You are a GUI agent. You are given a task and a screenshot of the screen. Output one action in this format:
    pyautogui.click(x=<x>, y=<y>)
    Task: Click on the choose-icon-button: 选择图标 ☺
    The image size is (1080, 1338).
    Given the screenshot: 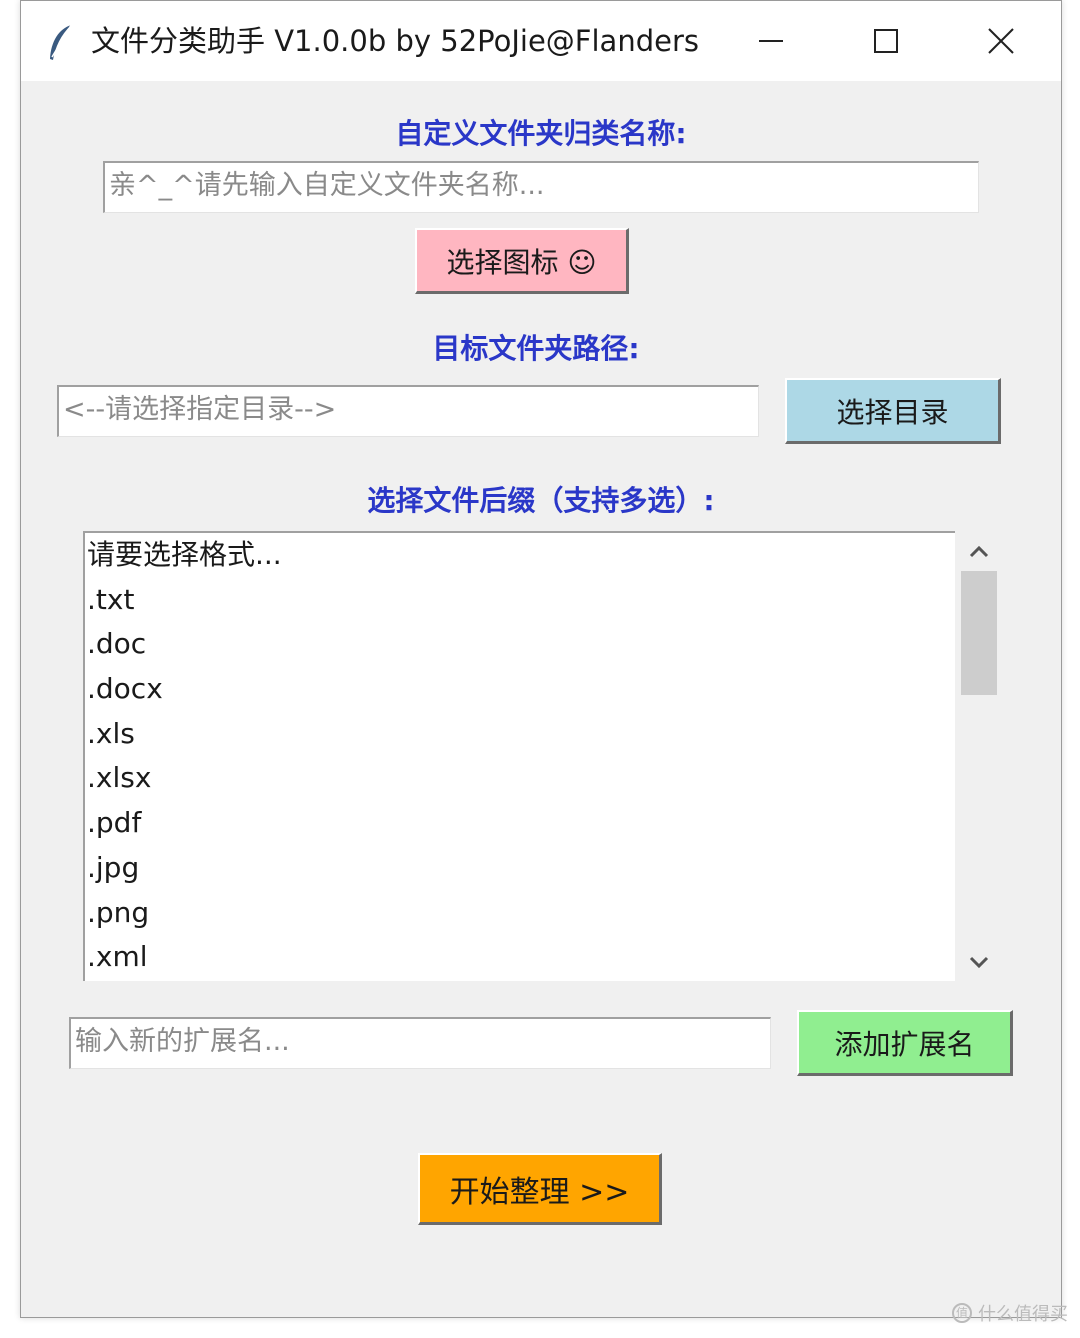 What is the action you would take?
    pyautogui.click(x=522, y=261)
    